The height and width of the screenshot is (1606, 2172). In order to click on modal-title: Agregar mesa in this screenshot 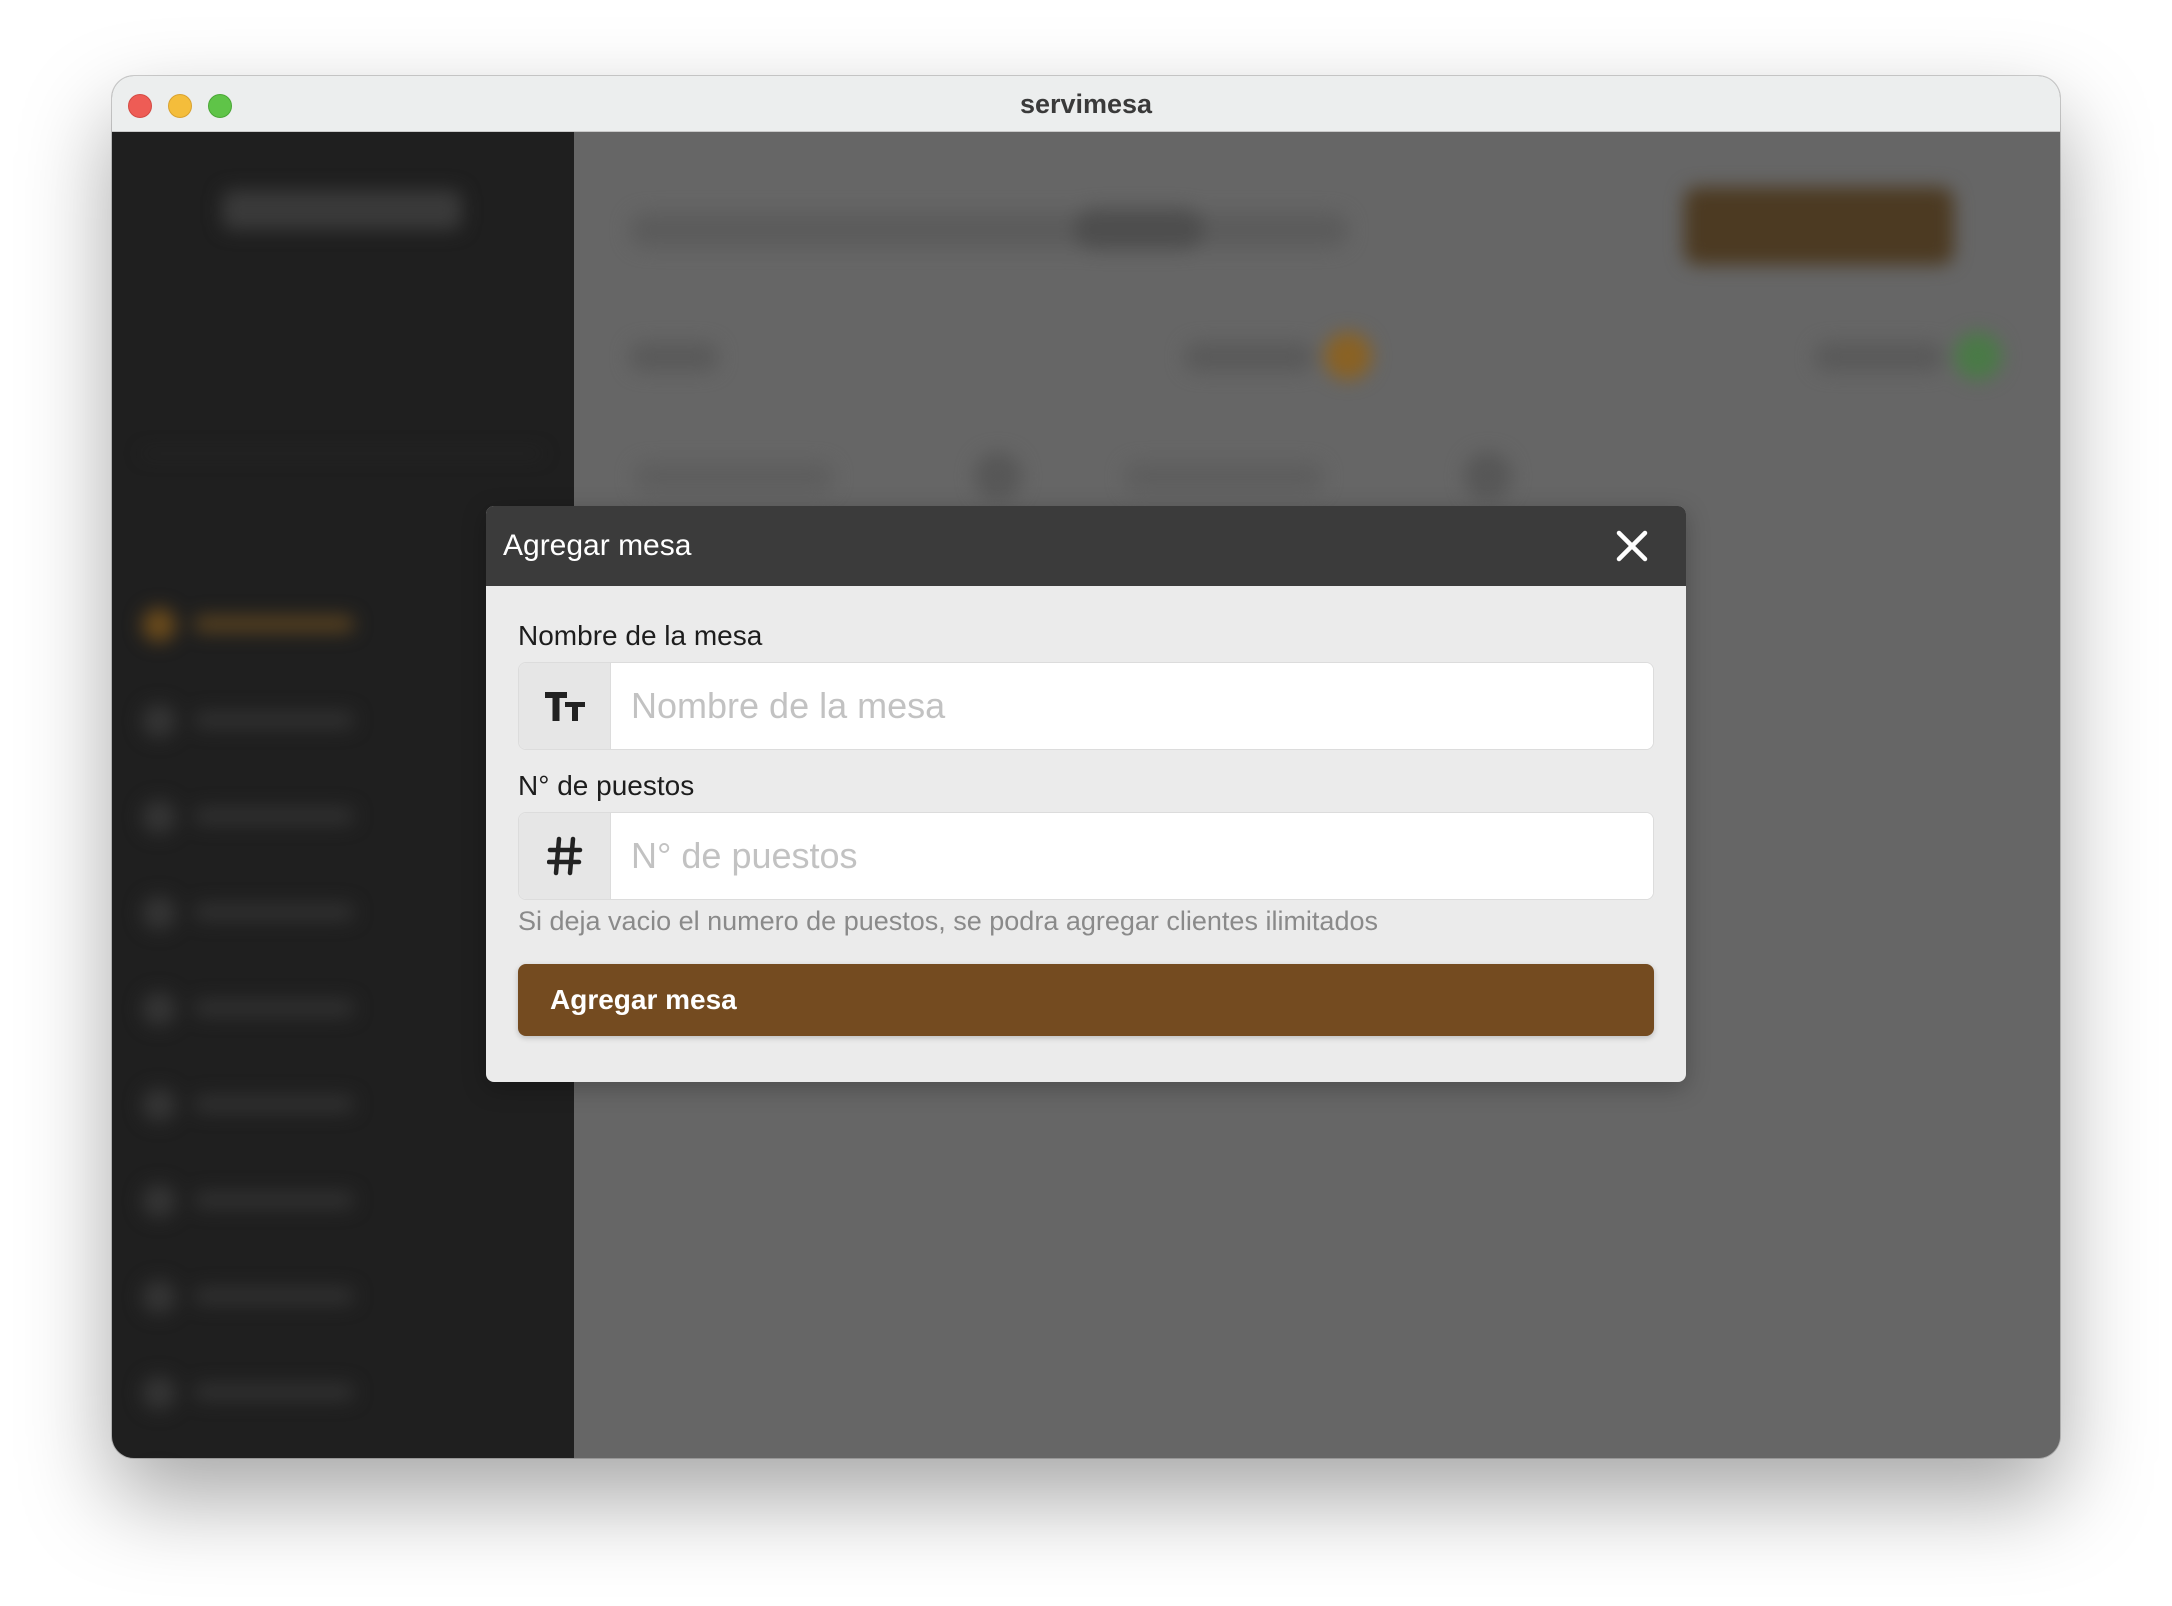, I will do `click(597, 545)`.